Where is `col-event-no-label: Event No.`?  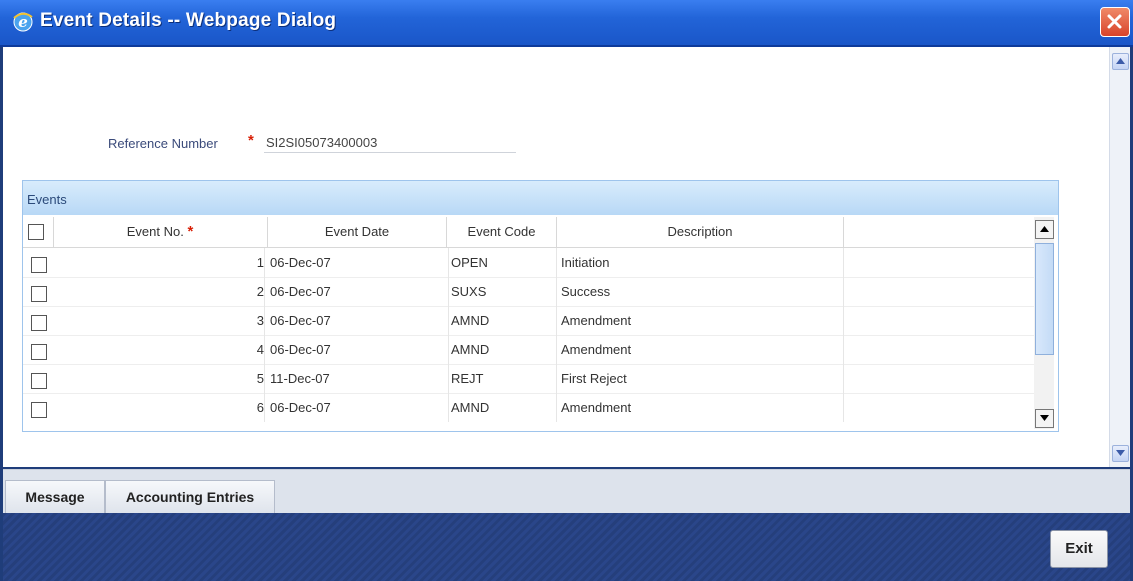 col-event-no-label: Event No. is located at coordinates (155, 231).